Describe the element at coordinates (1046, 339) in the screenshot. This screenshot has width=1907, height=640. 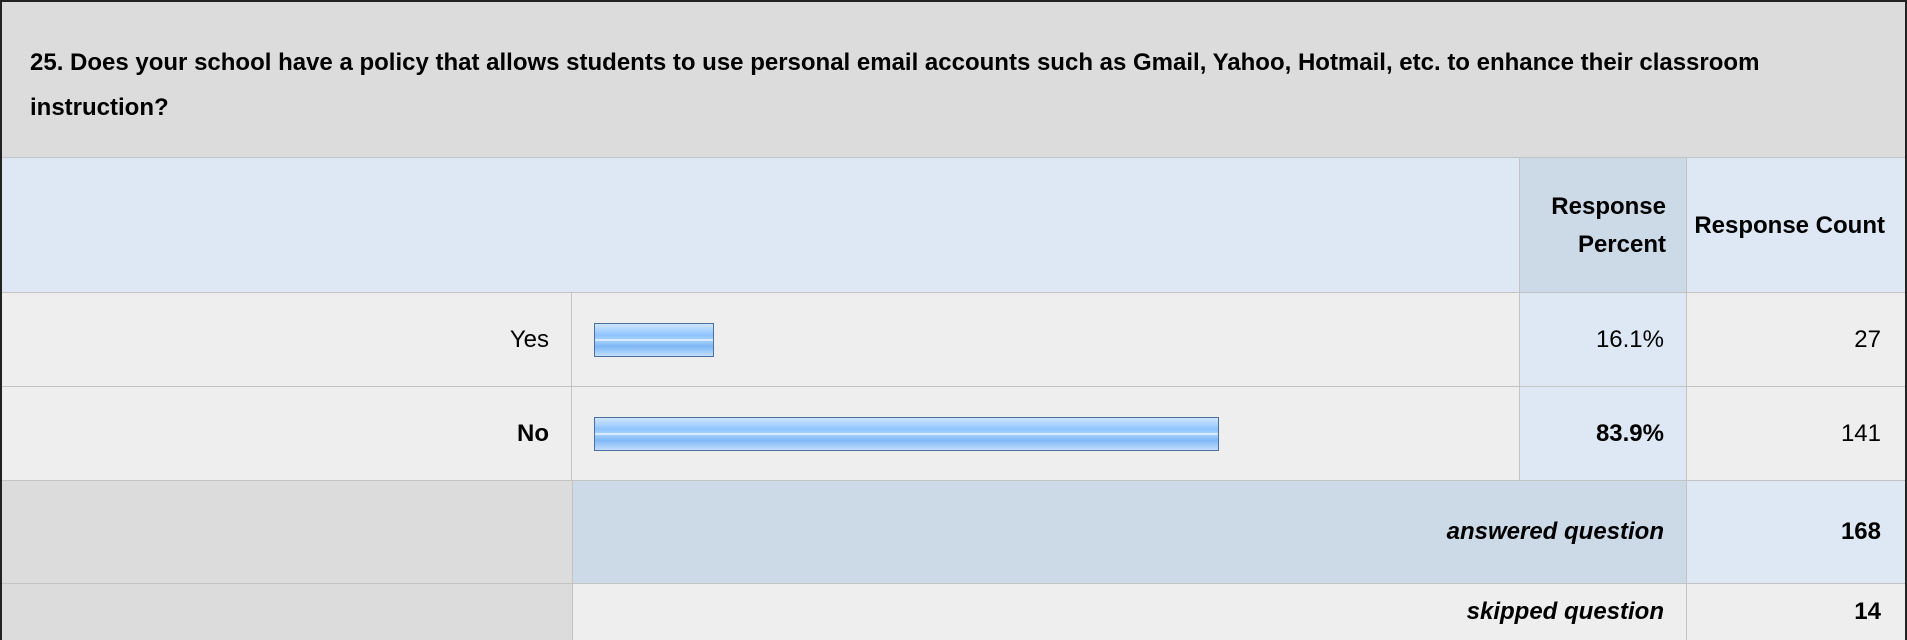
I see `bar-area-yes` at that location.